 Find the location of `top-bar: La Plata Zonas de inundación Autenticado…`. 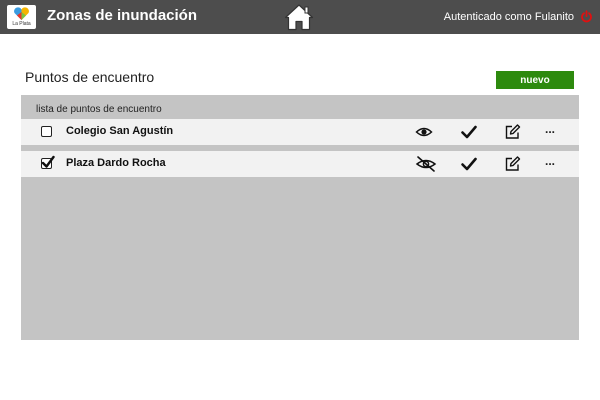

top-bar: La Plata Zonas de inundación Autenticado… is located at coordinates (300, 17).